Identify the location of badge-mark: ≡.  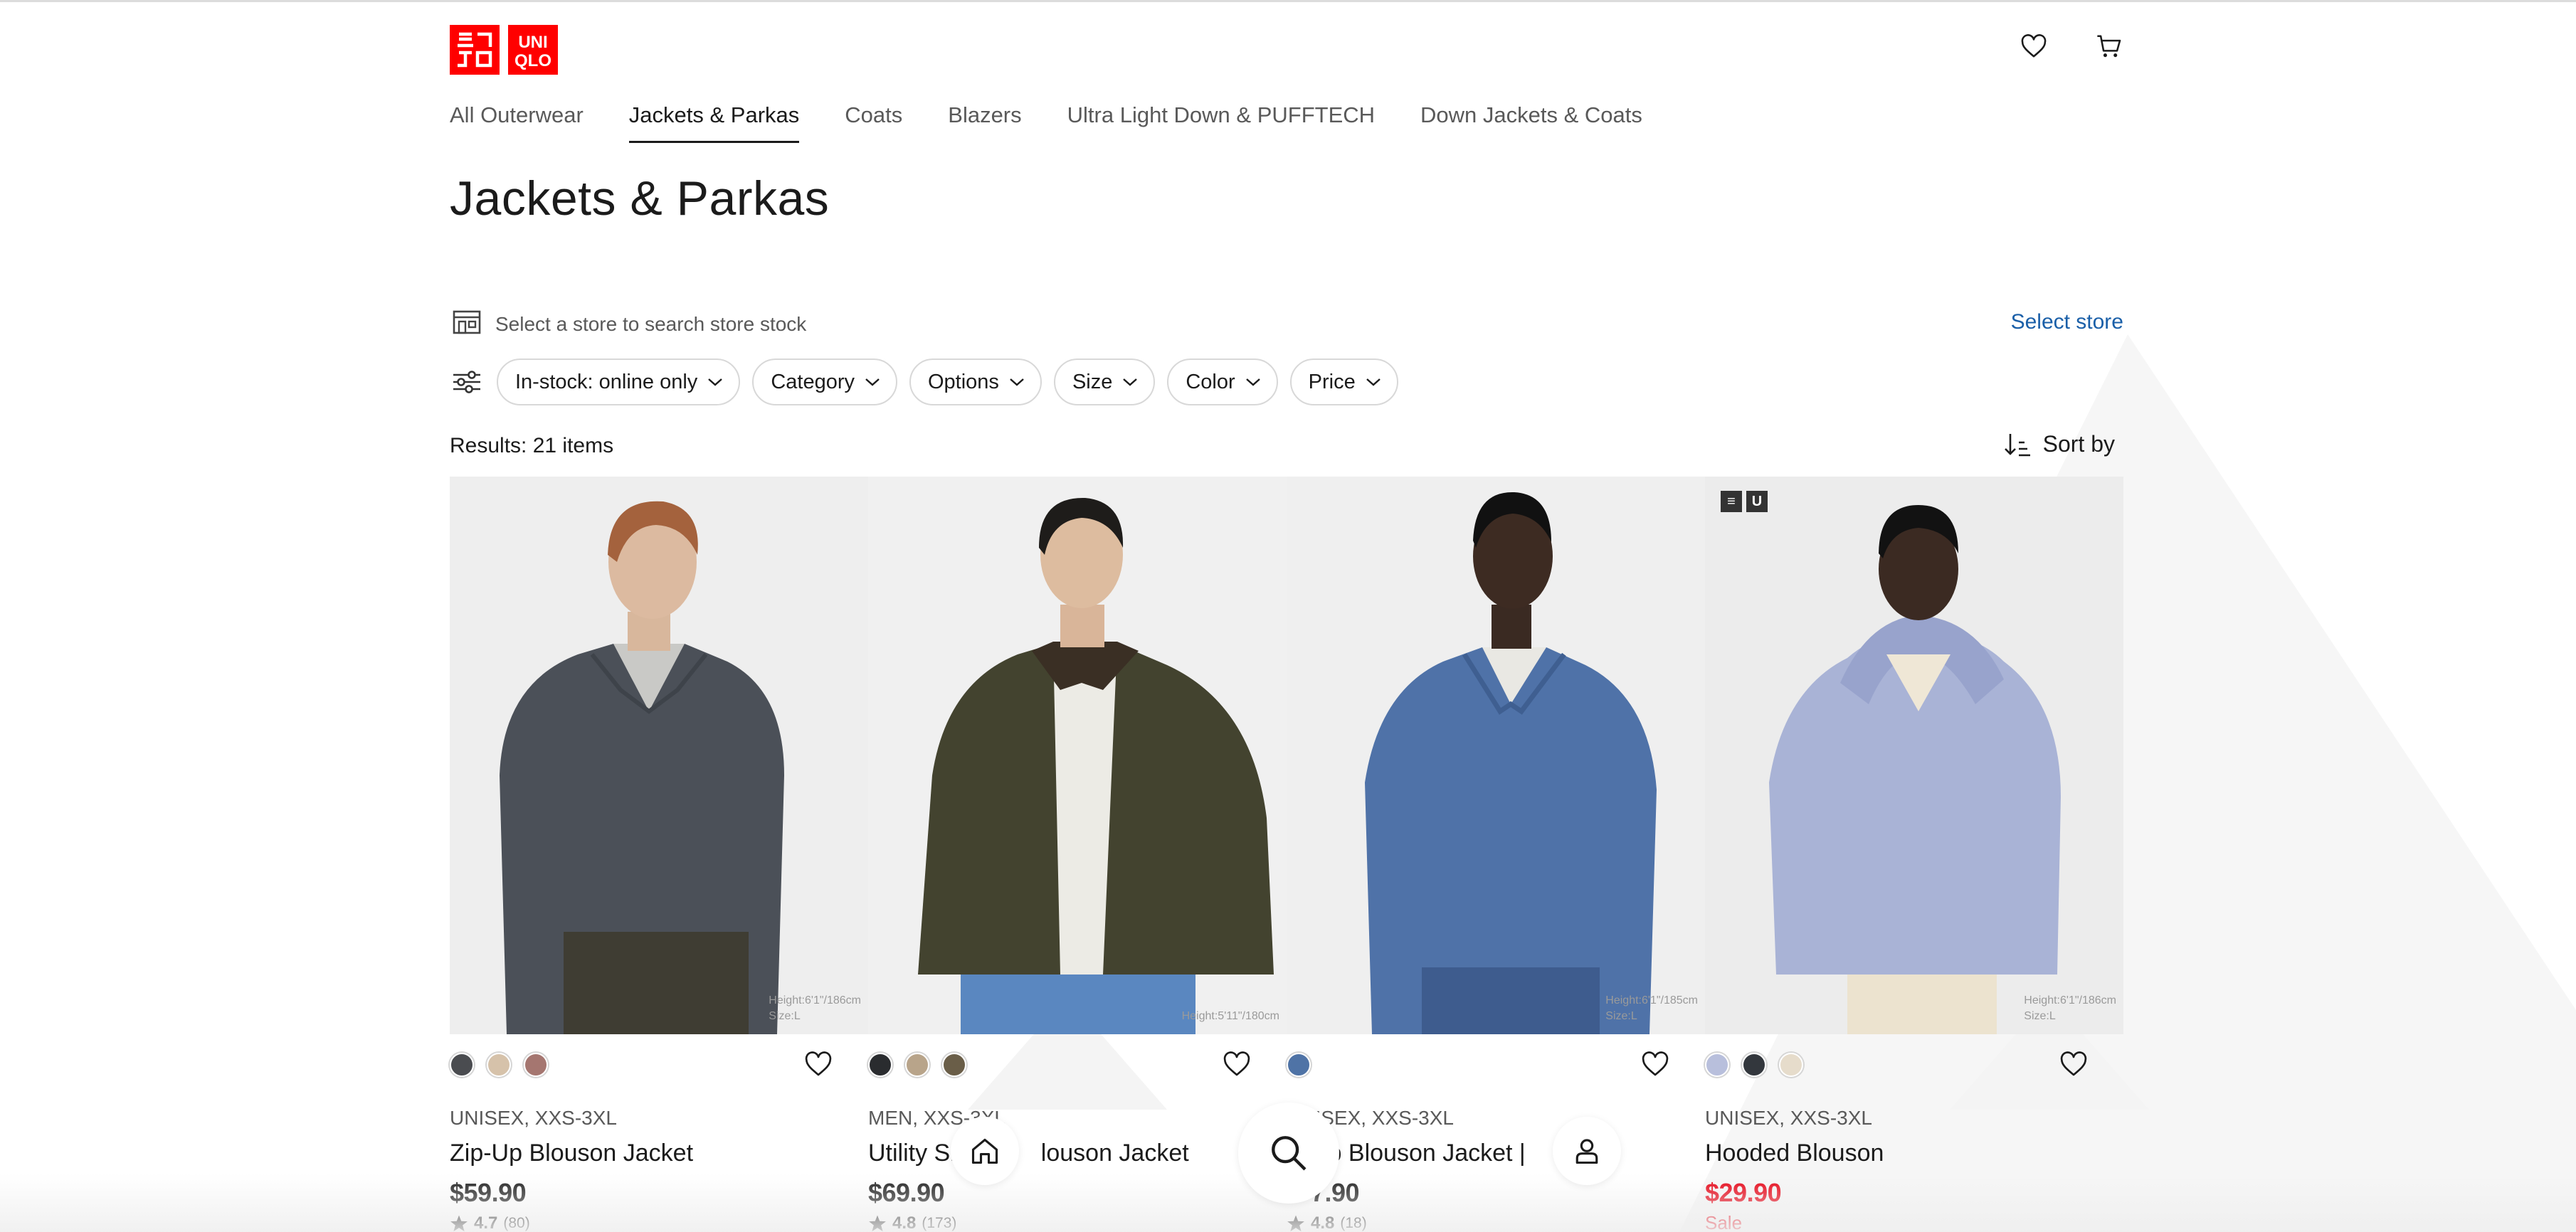
(1732, 501).